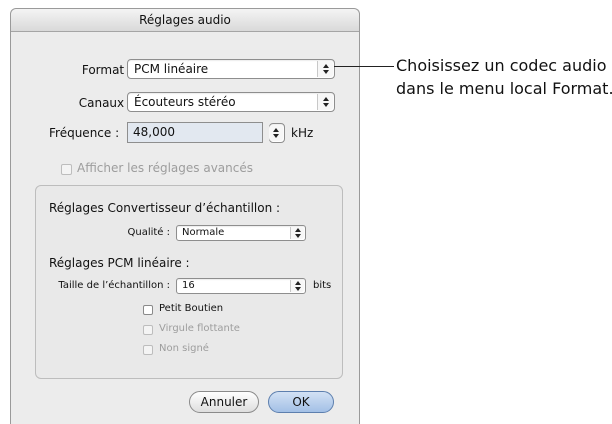  What do you see at coordinates (302, 133) in the screenshot?
I see `frequency-unit: kHz` at bounding box center [302, 133].